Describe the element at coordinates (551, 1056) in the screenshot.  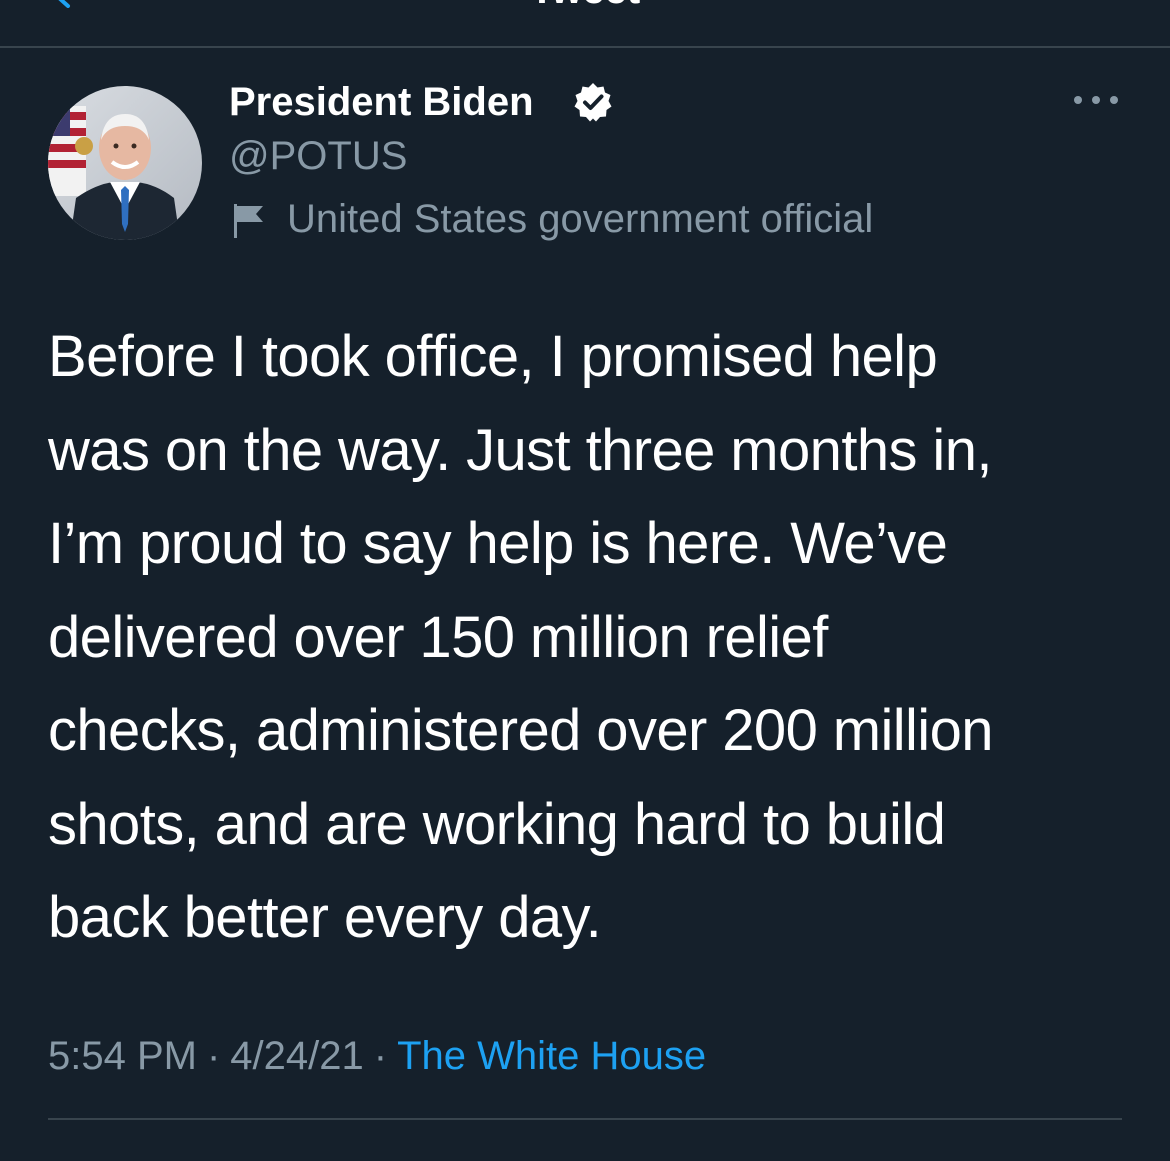
I see `tweet-source-link: The White House` at that location.